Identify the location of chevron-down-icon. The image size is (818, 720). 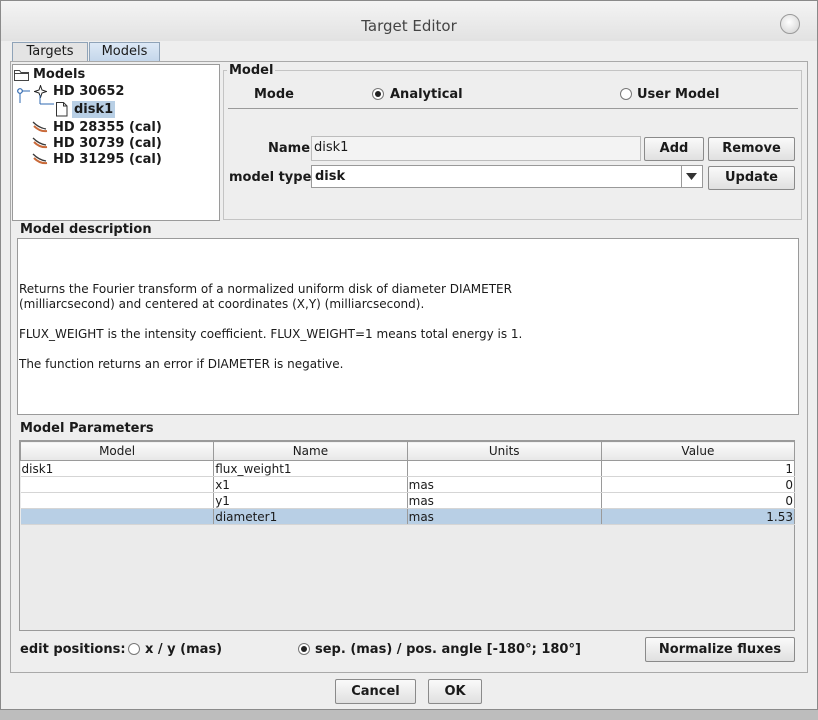
(691, 177).